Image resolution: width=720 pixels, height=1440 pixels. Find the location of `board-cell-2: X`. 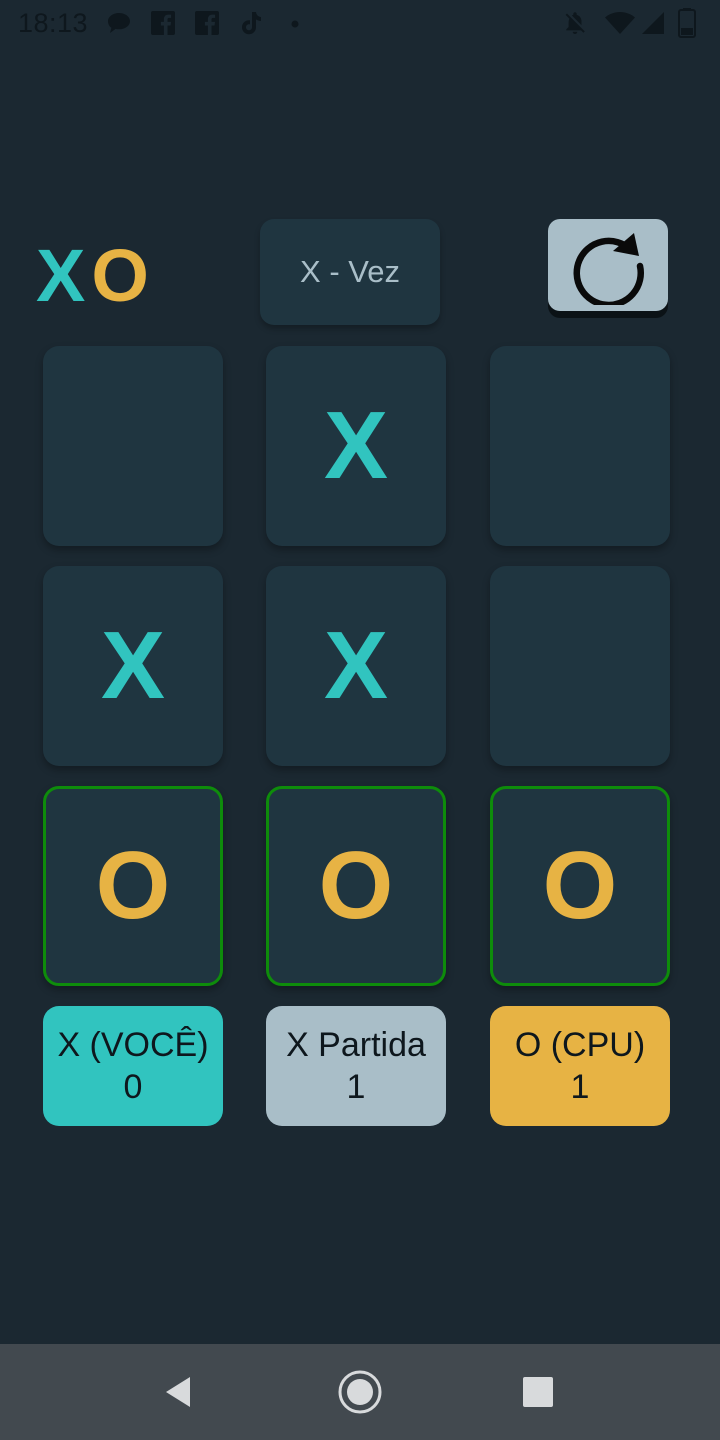

board-cell-2: X is located at coordinates (356, 446).